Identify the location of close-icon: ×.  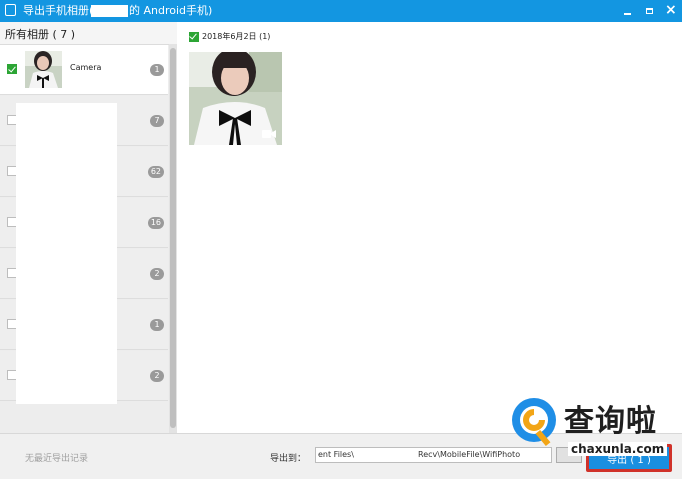
(671, 10).